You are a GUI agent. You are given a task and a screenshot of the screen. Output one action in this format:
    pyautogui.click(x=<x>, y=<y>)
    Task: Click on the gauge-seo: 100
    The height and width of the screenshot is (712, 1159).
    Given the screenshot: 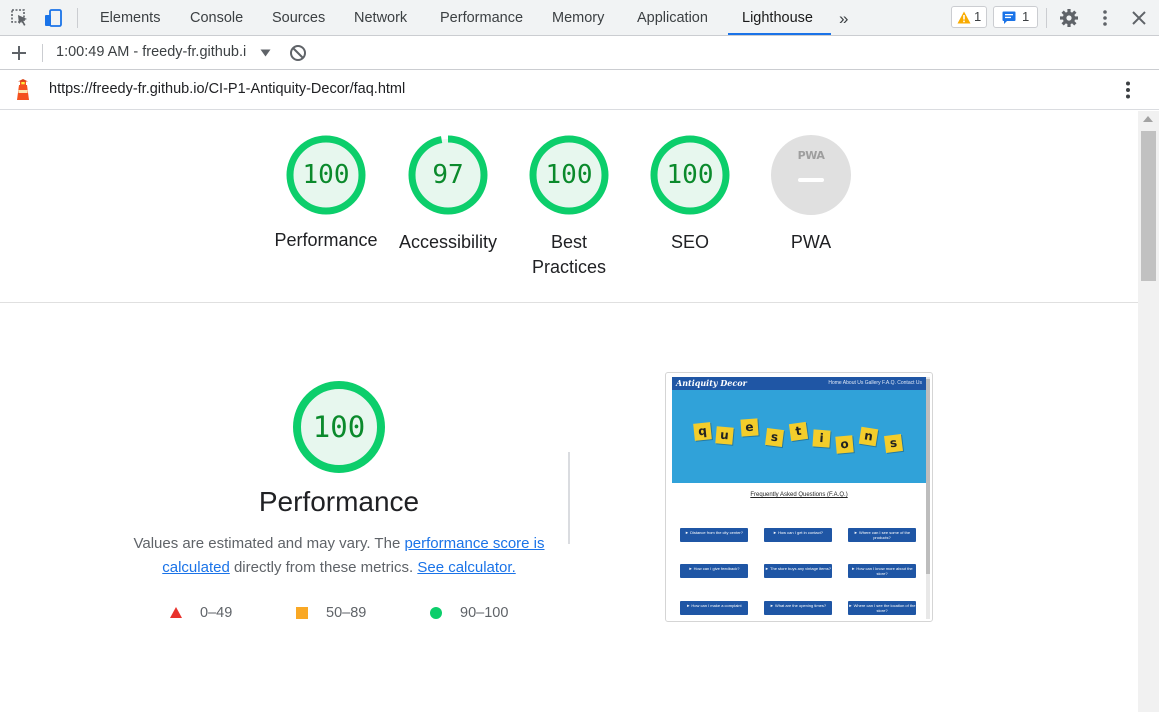 What is the action you would take?
    pyautogui.click(x=690, y=175)
    